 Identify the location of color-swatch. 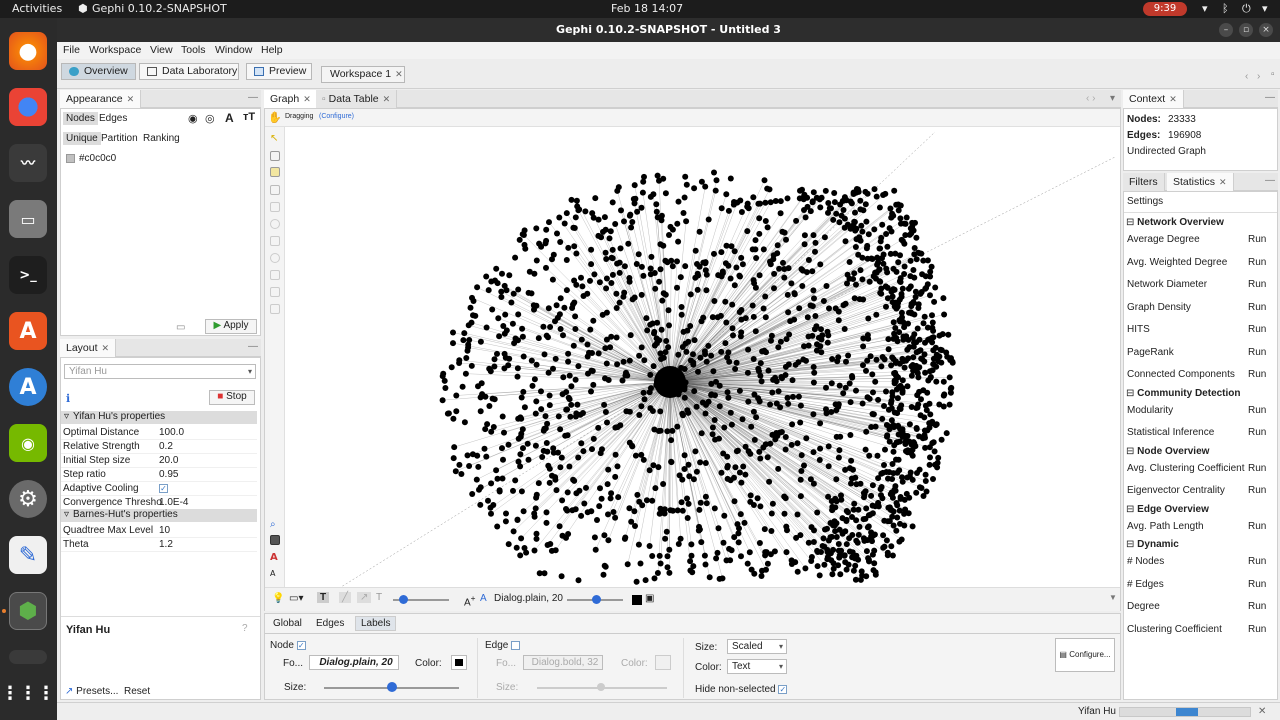
(70, 158).